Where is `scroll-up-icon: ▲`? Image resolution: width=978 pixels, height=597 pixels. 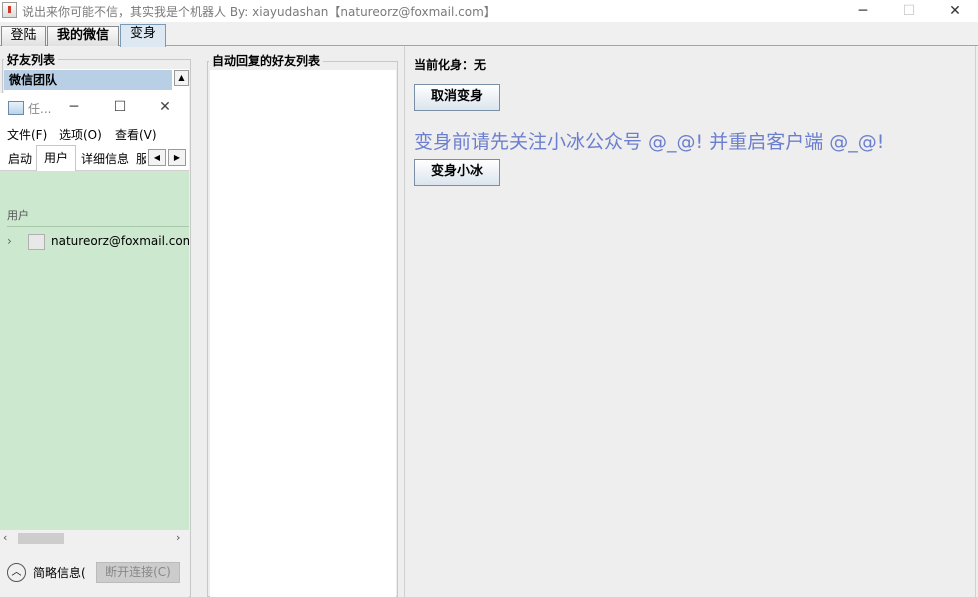
scroll-up-icon: ▲ is located at coordinates (181, 78).